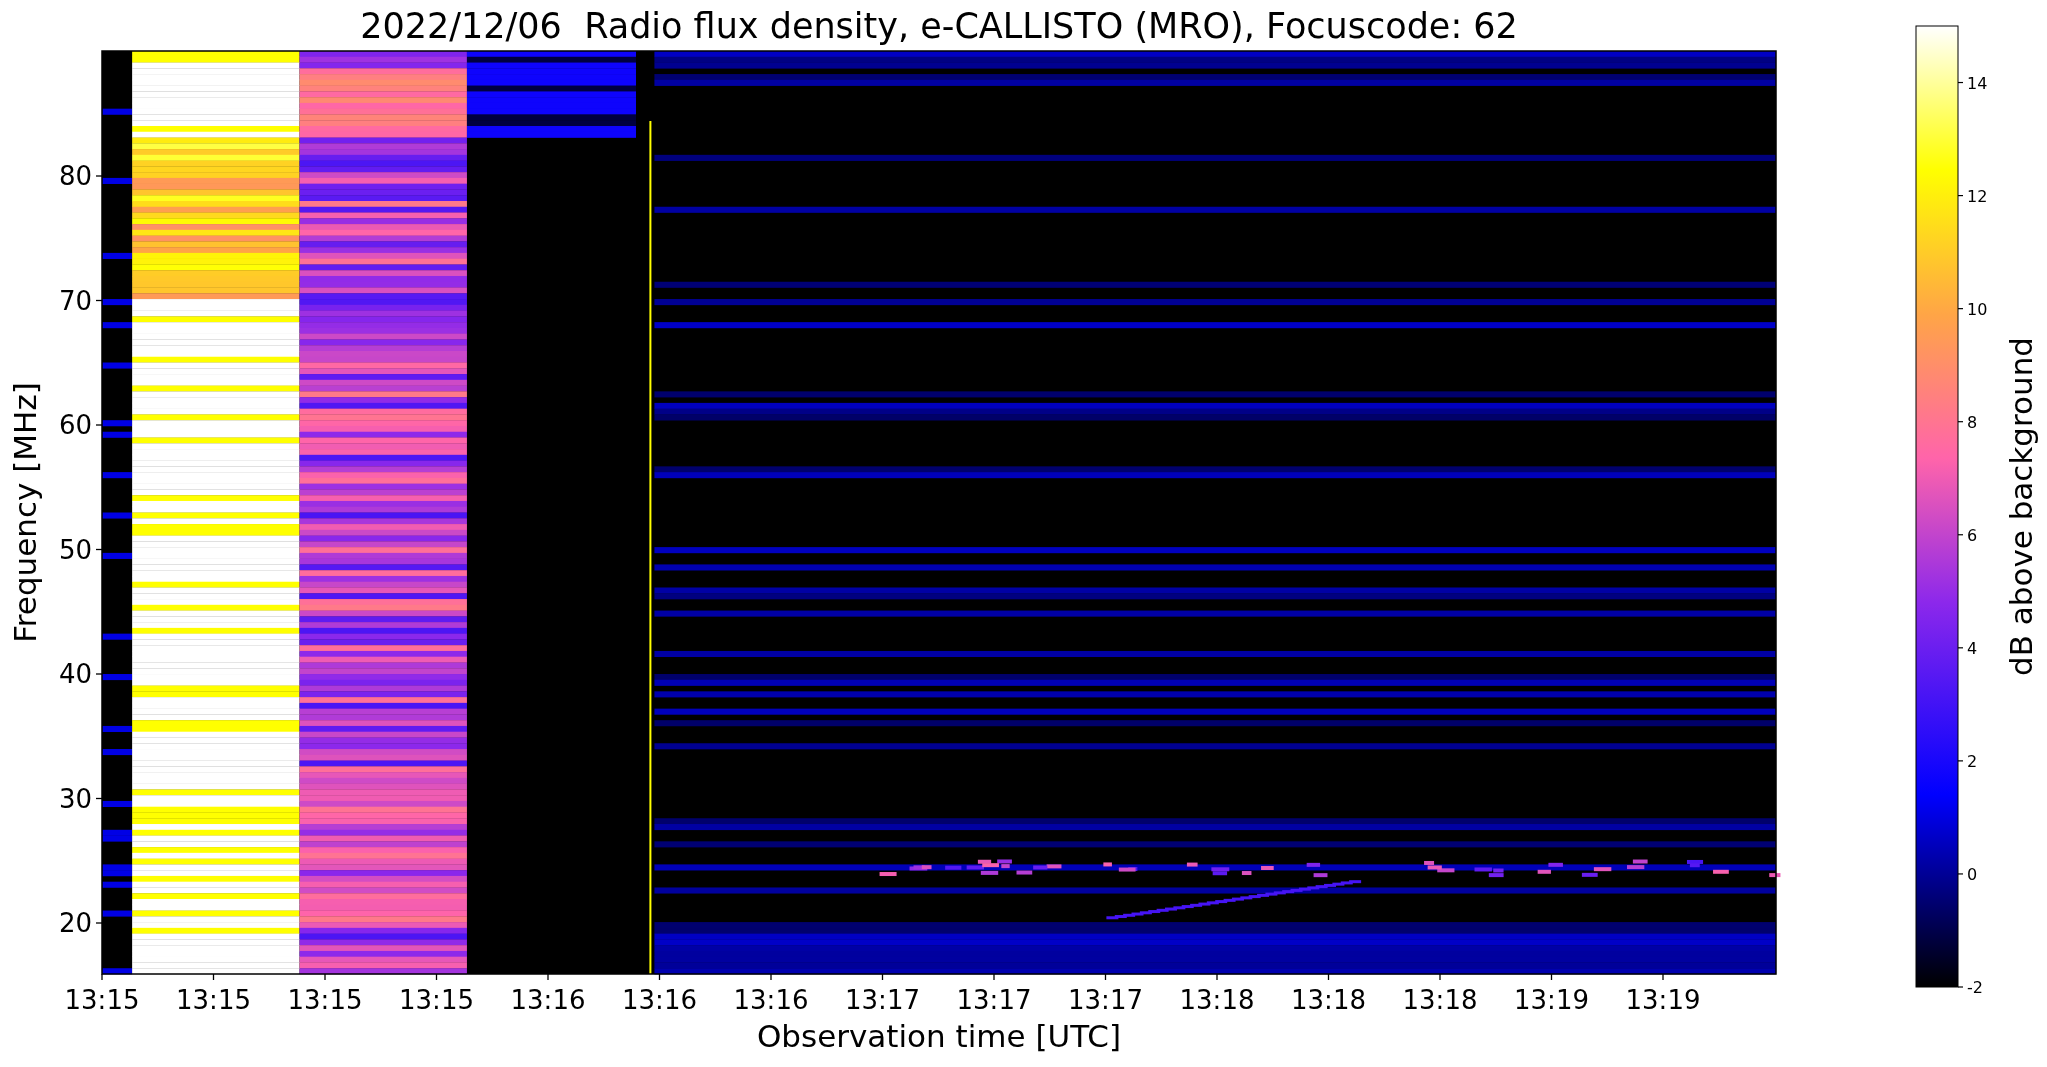 This screenshot has width=2047, height=1067. I want to click on tick-label: 60, so click(75, 425).